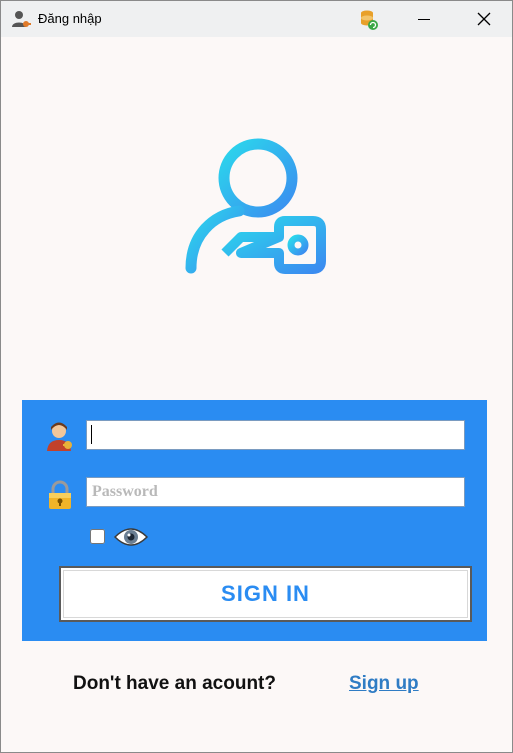 This screenshot has width=513, height=753. I want to click on minimize-icon, so click(424, 19).